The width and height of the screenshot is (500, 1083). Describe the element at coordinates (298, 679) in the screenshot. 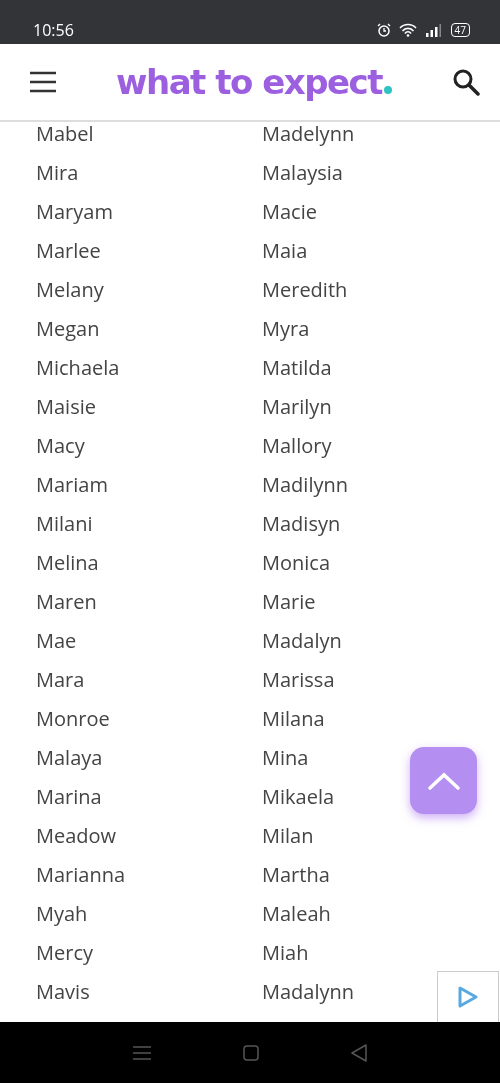

I see `baby-name: Marissa` at that location.